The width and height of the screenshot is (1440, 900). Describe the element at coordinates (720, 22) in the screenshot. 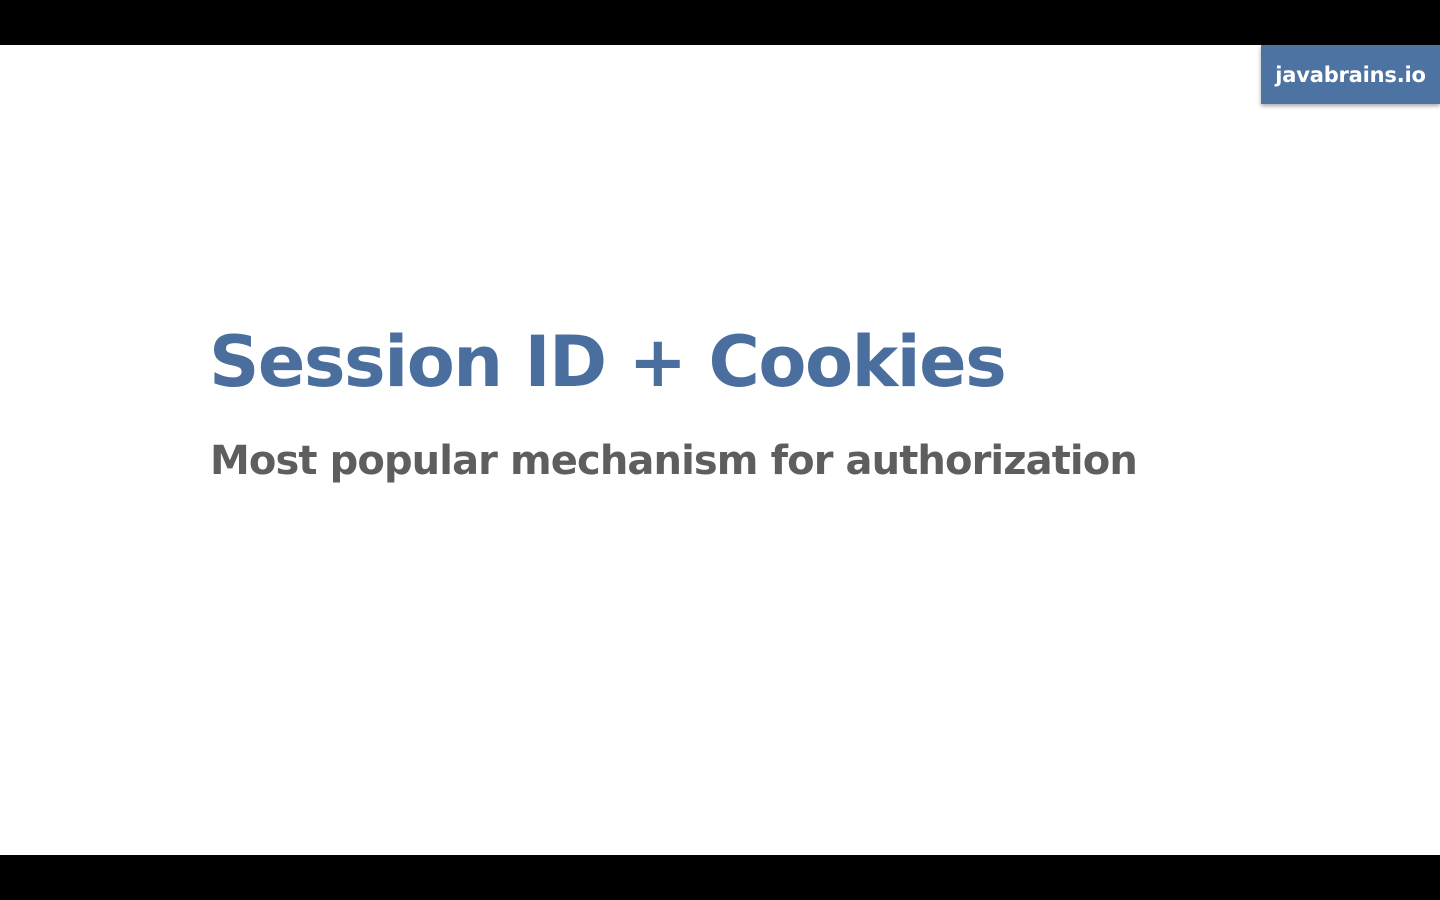

I see `video-letterbox-top` at that location.